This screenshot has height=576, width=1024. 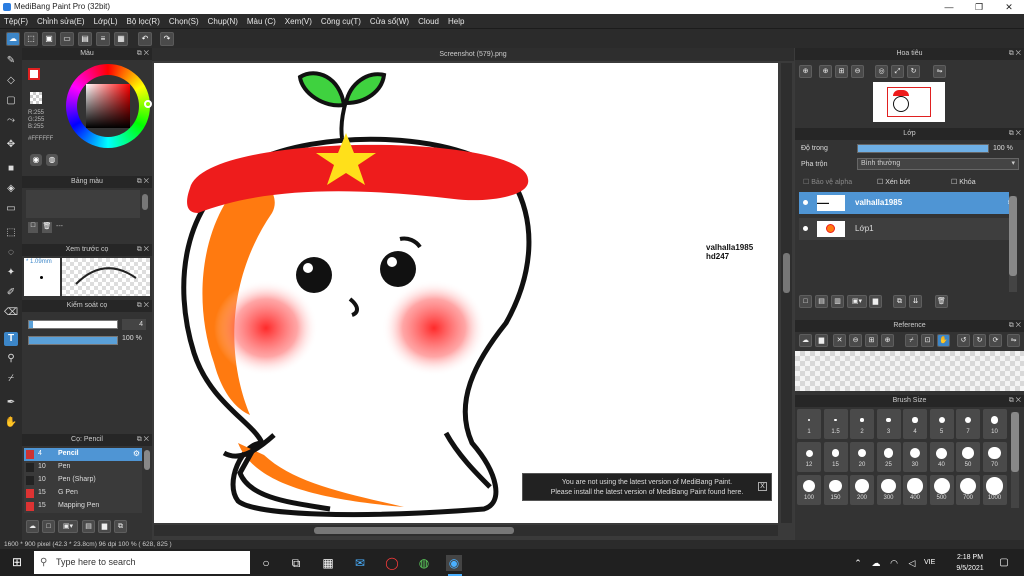 What do you see at coordinates (911, 340) in the screenshot?
I see `eyedropper-icon: ⌿` at bounding box center [911, 340].